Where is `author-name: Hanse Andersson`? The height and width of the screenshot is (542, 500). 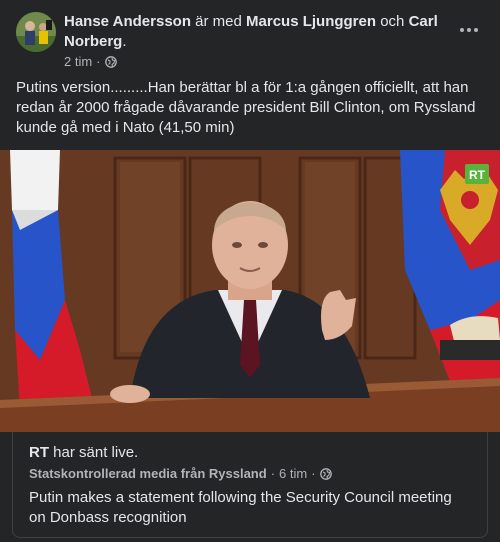 author-name: Hanse Andersson is located at coordinates (127, 21).